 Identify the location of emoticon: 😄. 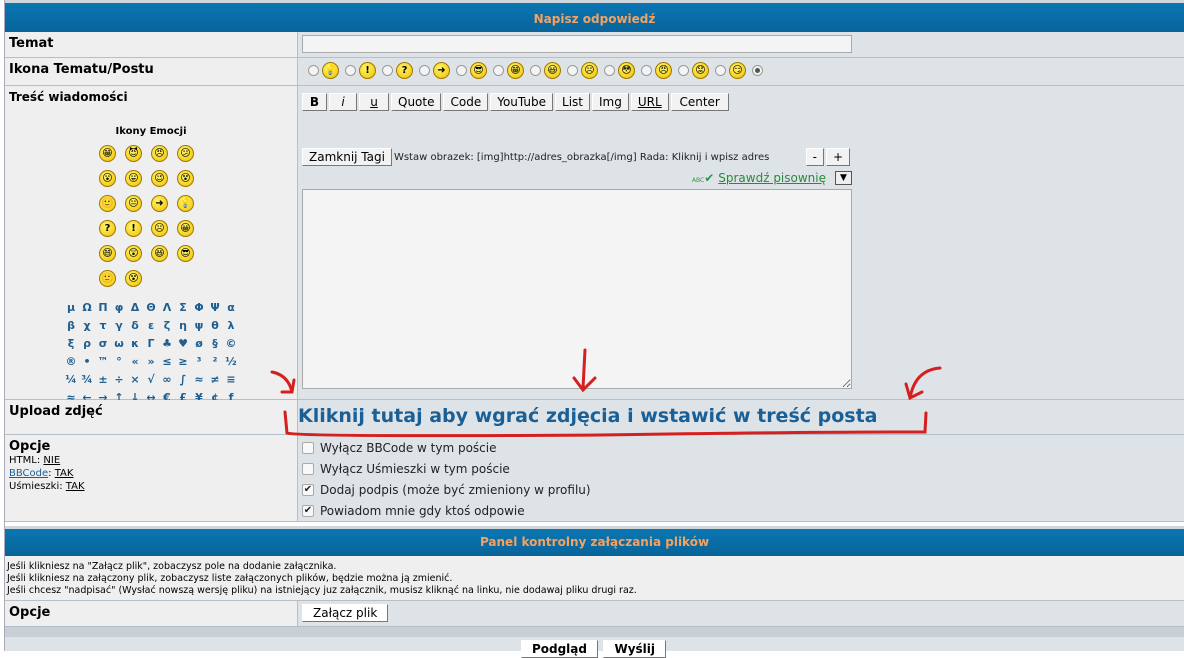
(107, 253).